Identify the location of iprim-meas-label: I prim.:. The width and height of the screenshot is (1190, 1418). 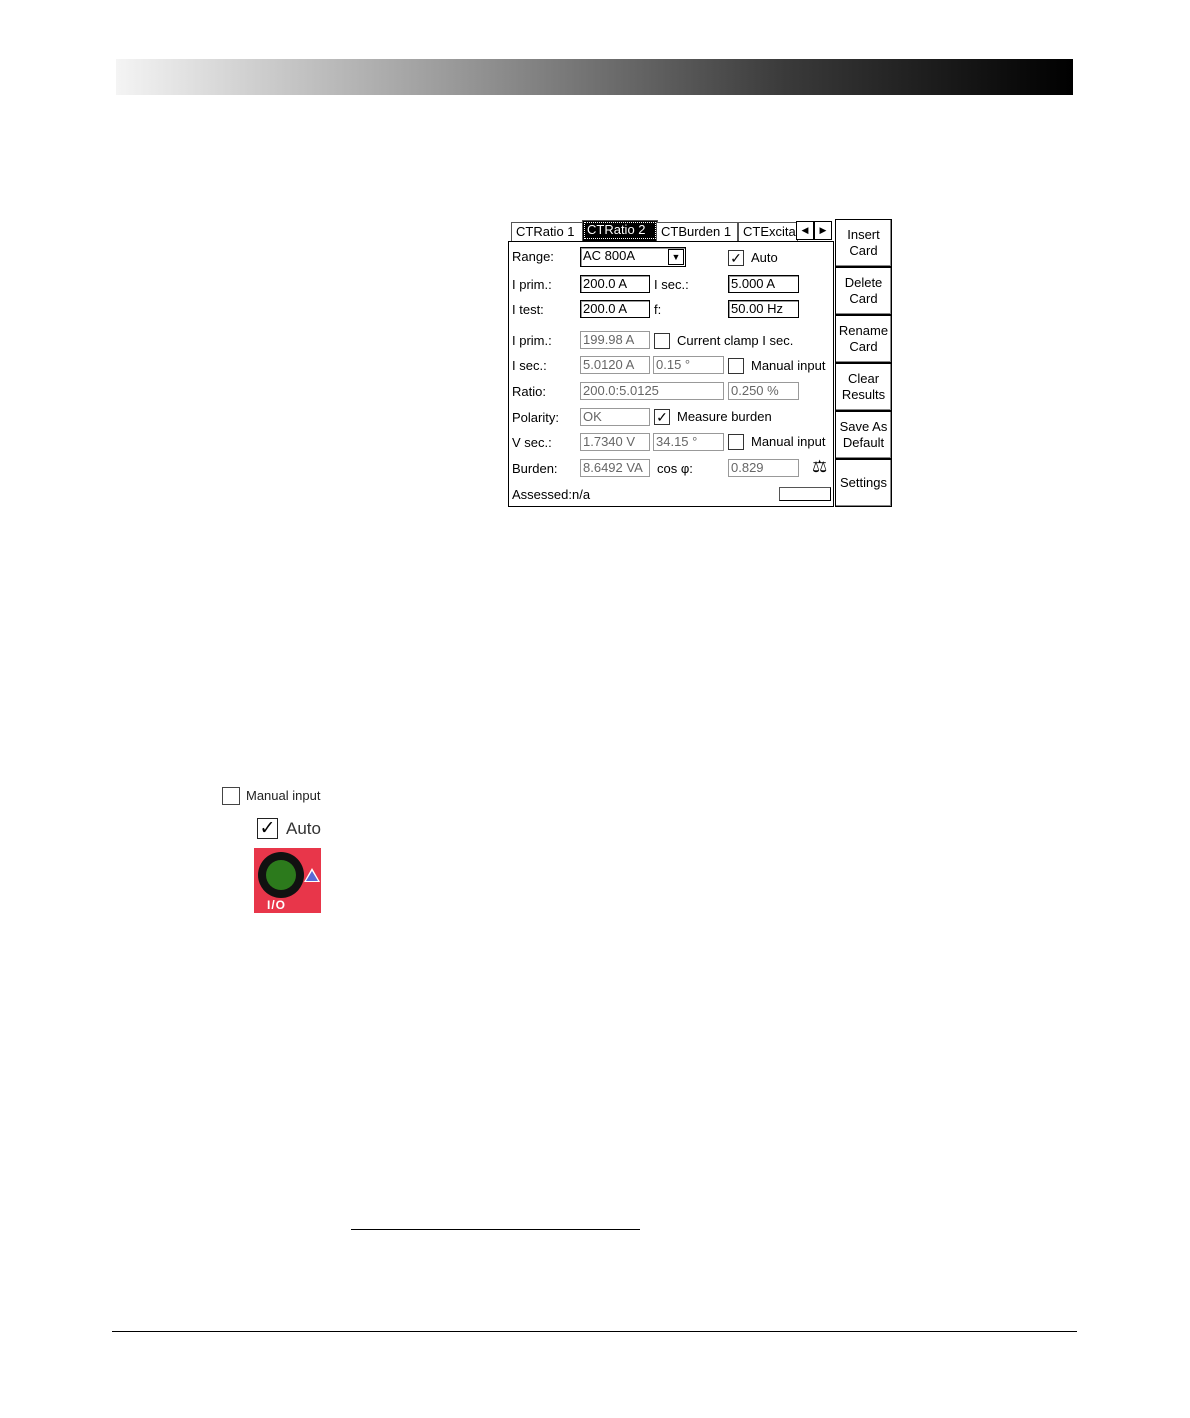
(532, 340).